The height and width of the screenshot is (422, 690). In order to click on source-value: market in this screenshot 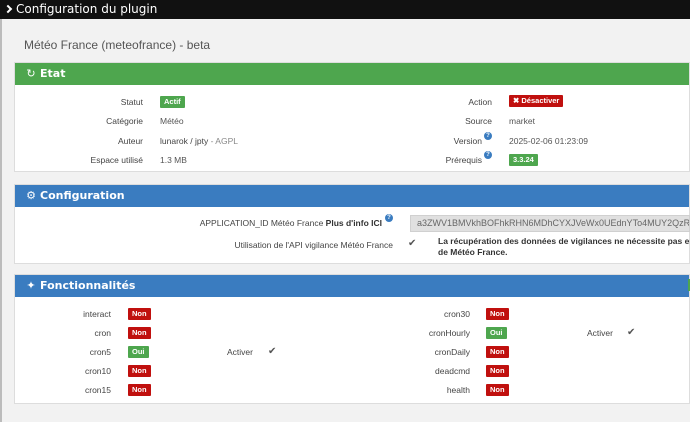, I will do `click(522, 121)`.